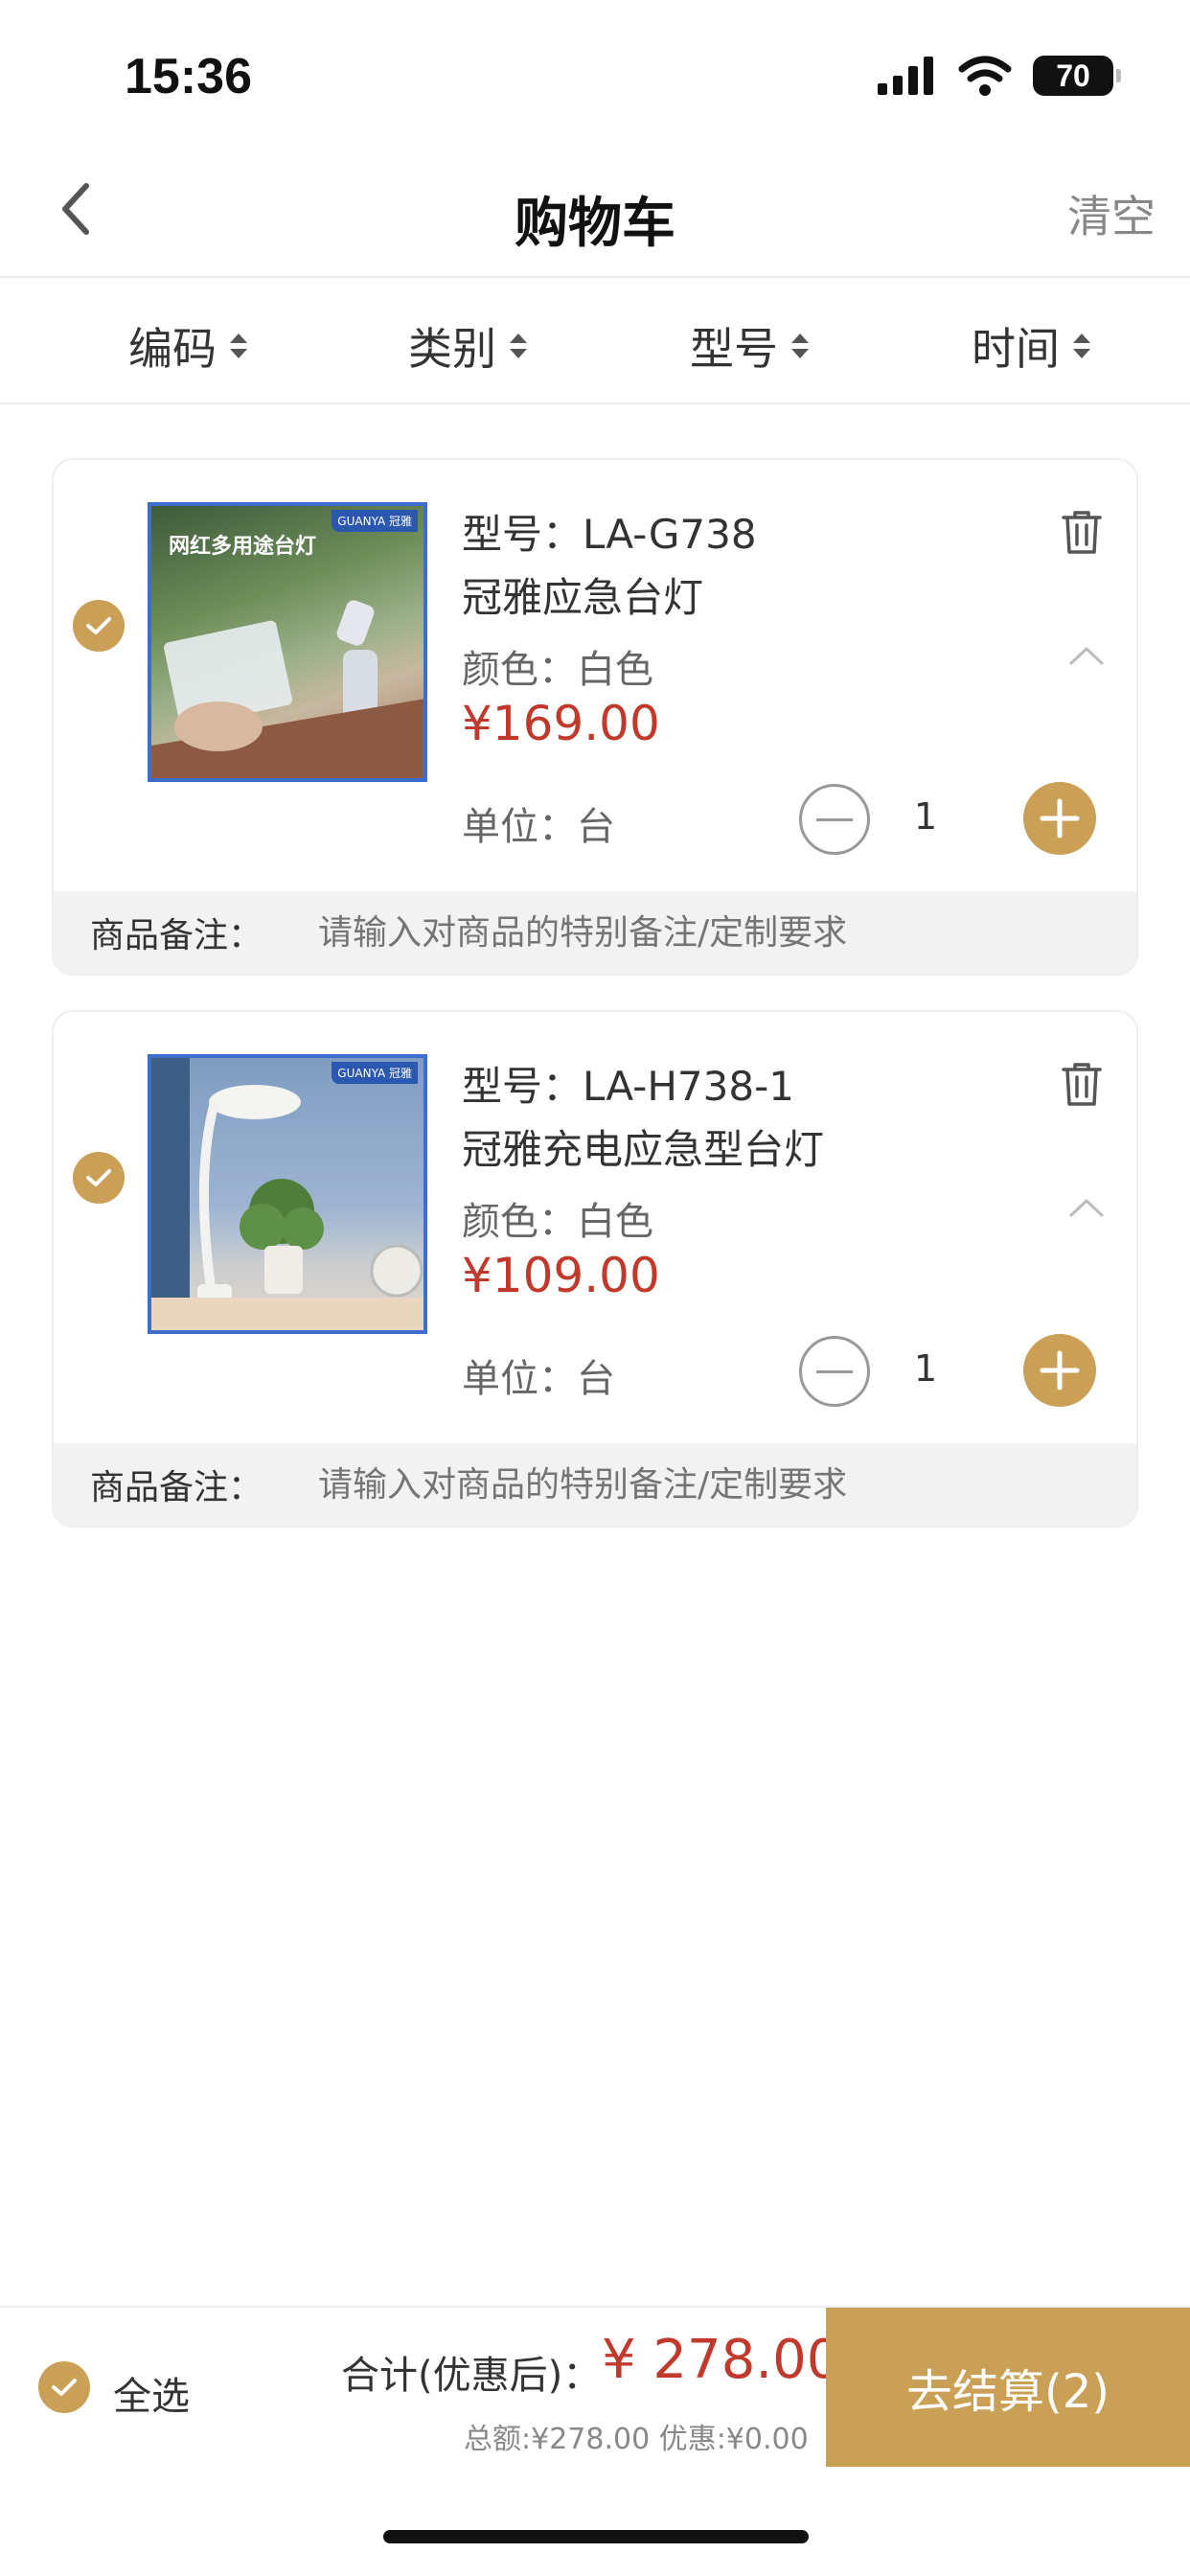 The image size is (1190, 2576). I want to click on nav-bar: 购物车 清空, so click(595, 211).